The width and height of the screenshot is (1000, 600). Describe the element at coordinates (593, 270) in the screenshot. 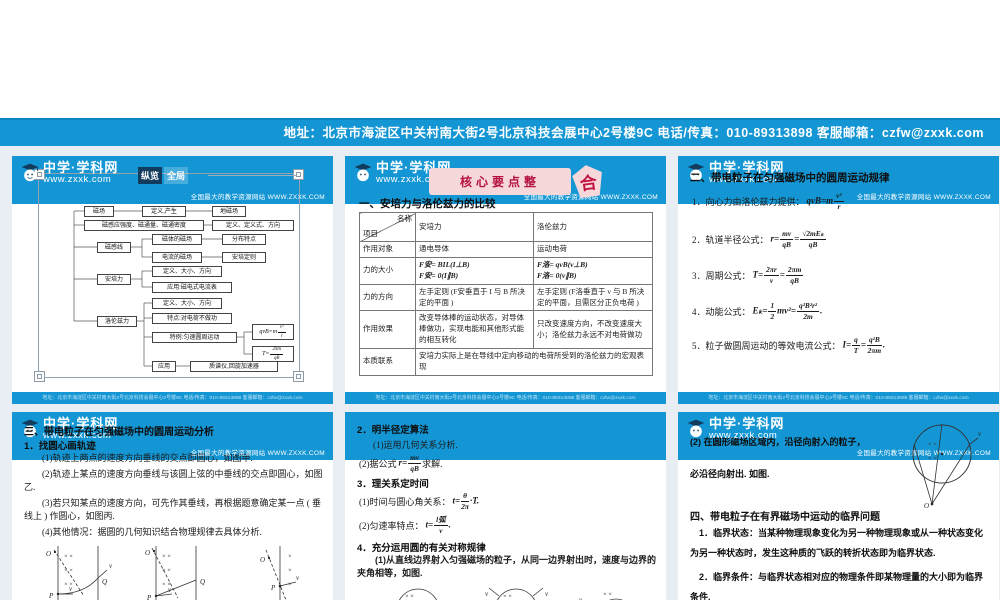

I see `cell: F洛= qvB(v⊥B) F洛= 0(v∥B)` at that location.